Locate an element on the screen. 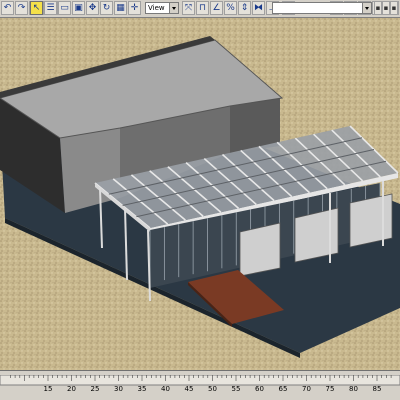  manipulate-icon: ⤧ is located at coordinates (188, 8).